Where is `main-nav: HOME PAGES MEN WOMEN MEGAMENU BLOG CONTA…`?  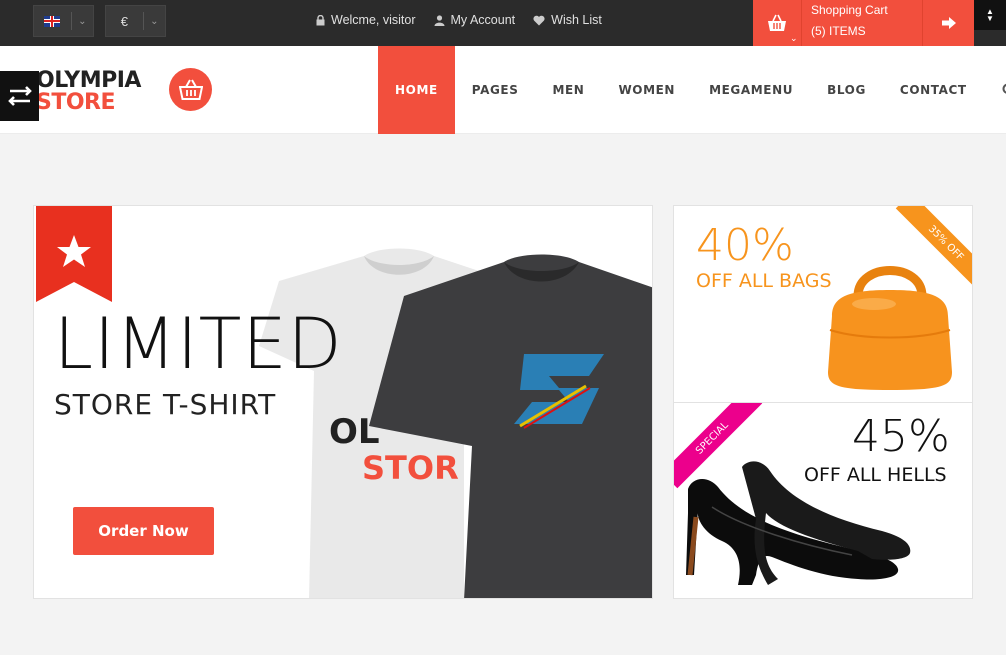 main-nav: HOME PAGES MEN WOMEN MEGAMENU BLOG CONTA… is located at coordinates (692, 90).